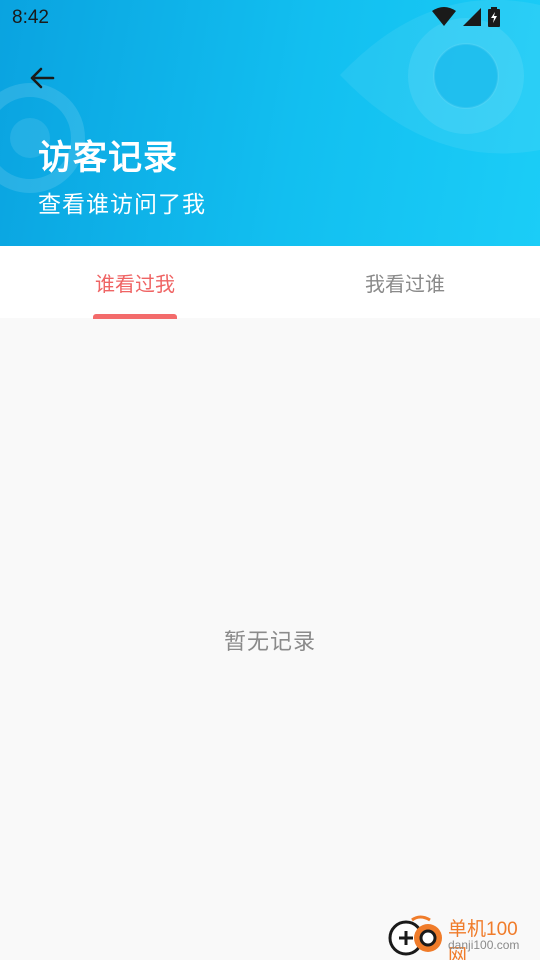 Image resolution: width=540 pixels, height=960 pixels. Describe the element at coordinates (472, 17) in the screenshot. I see `cellular-signal-icon` at that location.